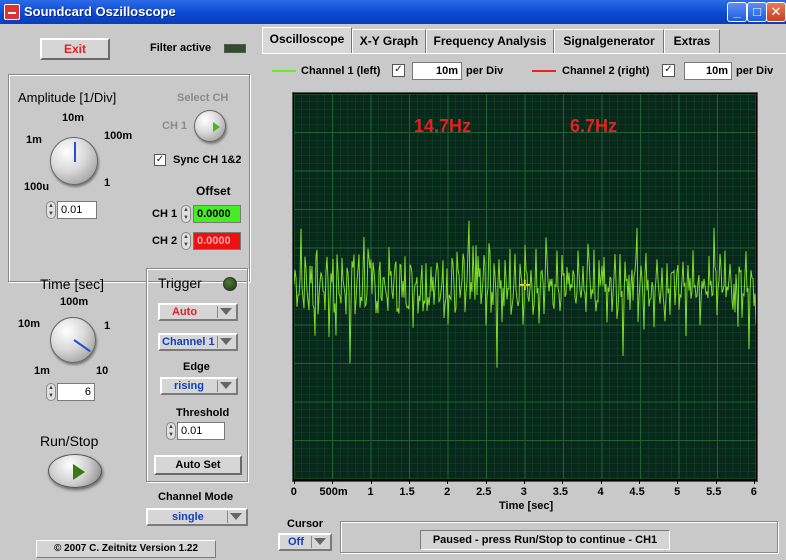  Describe the element at coordinates (393, 12) in the screenshot. I see `title-bar: Soundcard Oszilloscope _ □ ✕` at that location.